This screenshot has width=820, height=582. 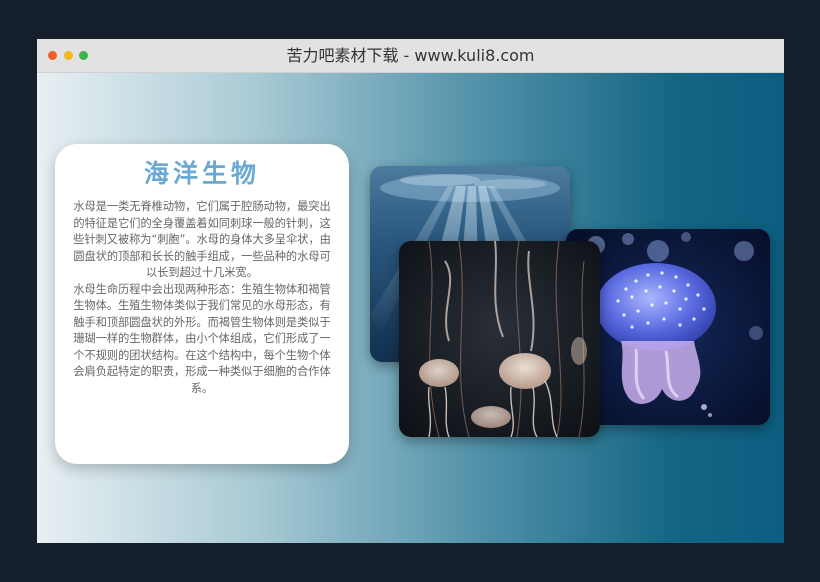 What do you see at coordinates (201, 173) in the screenshot?
I see `article-title: 海洋生物` at bounding box center [201, 173].